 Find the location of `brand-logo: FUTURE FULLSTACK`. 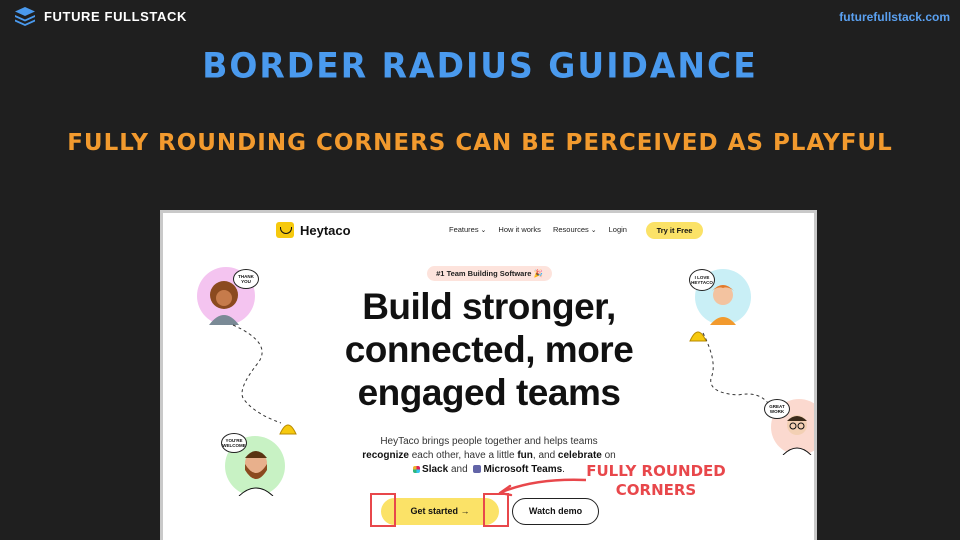

brand-logo: FUTURE FULLSTACK is located at coordinates (100, 16).